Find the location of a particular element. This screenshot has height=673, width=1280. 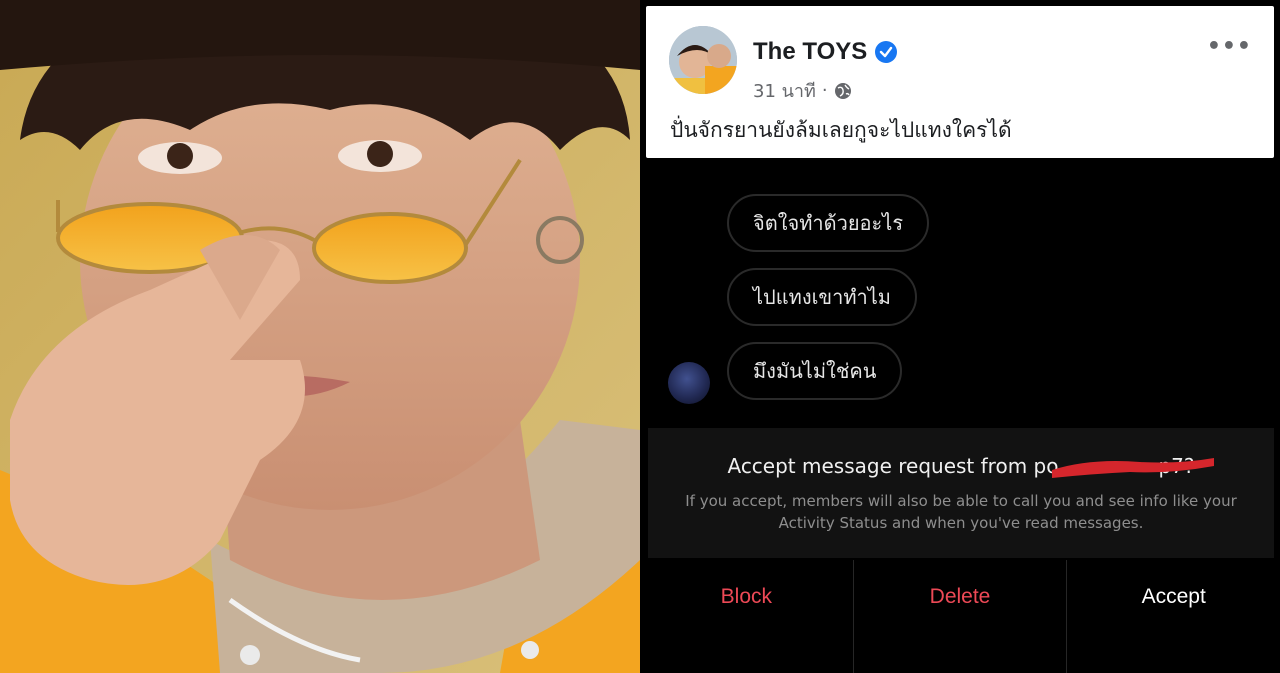

author-name: The TOYS is located at coordinates (810, 52).